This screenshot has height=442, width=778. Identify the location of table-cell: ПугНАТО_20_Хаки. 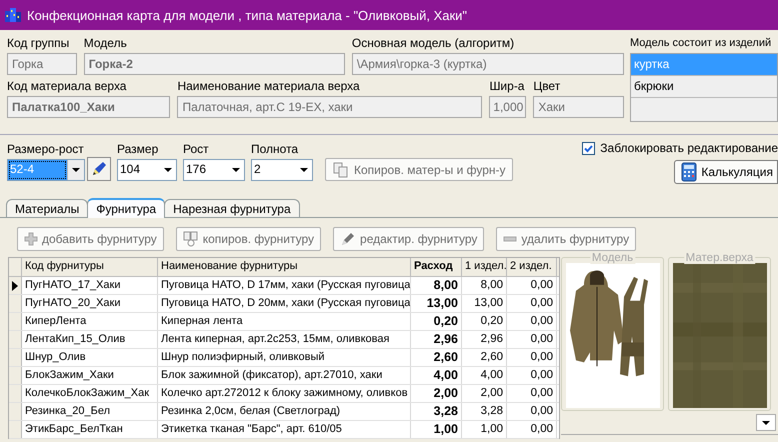
(90, 303).